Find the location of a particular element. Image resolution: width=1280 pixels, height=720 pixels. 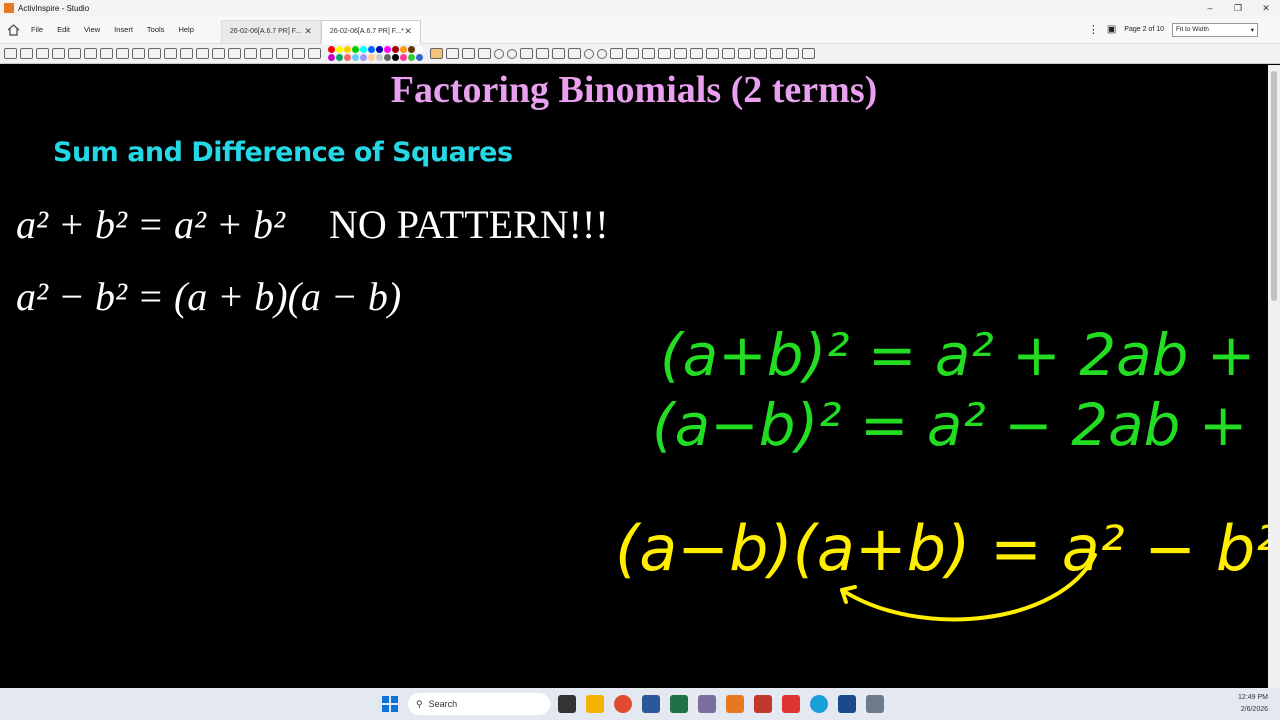

restore-icon: ❐ is located at coordinates (1238, 8).